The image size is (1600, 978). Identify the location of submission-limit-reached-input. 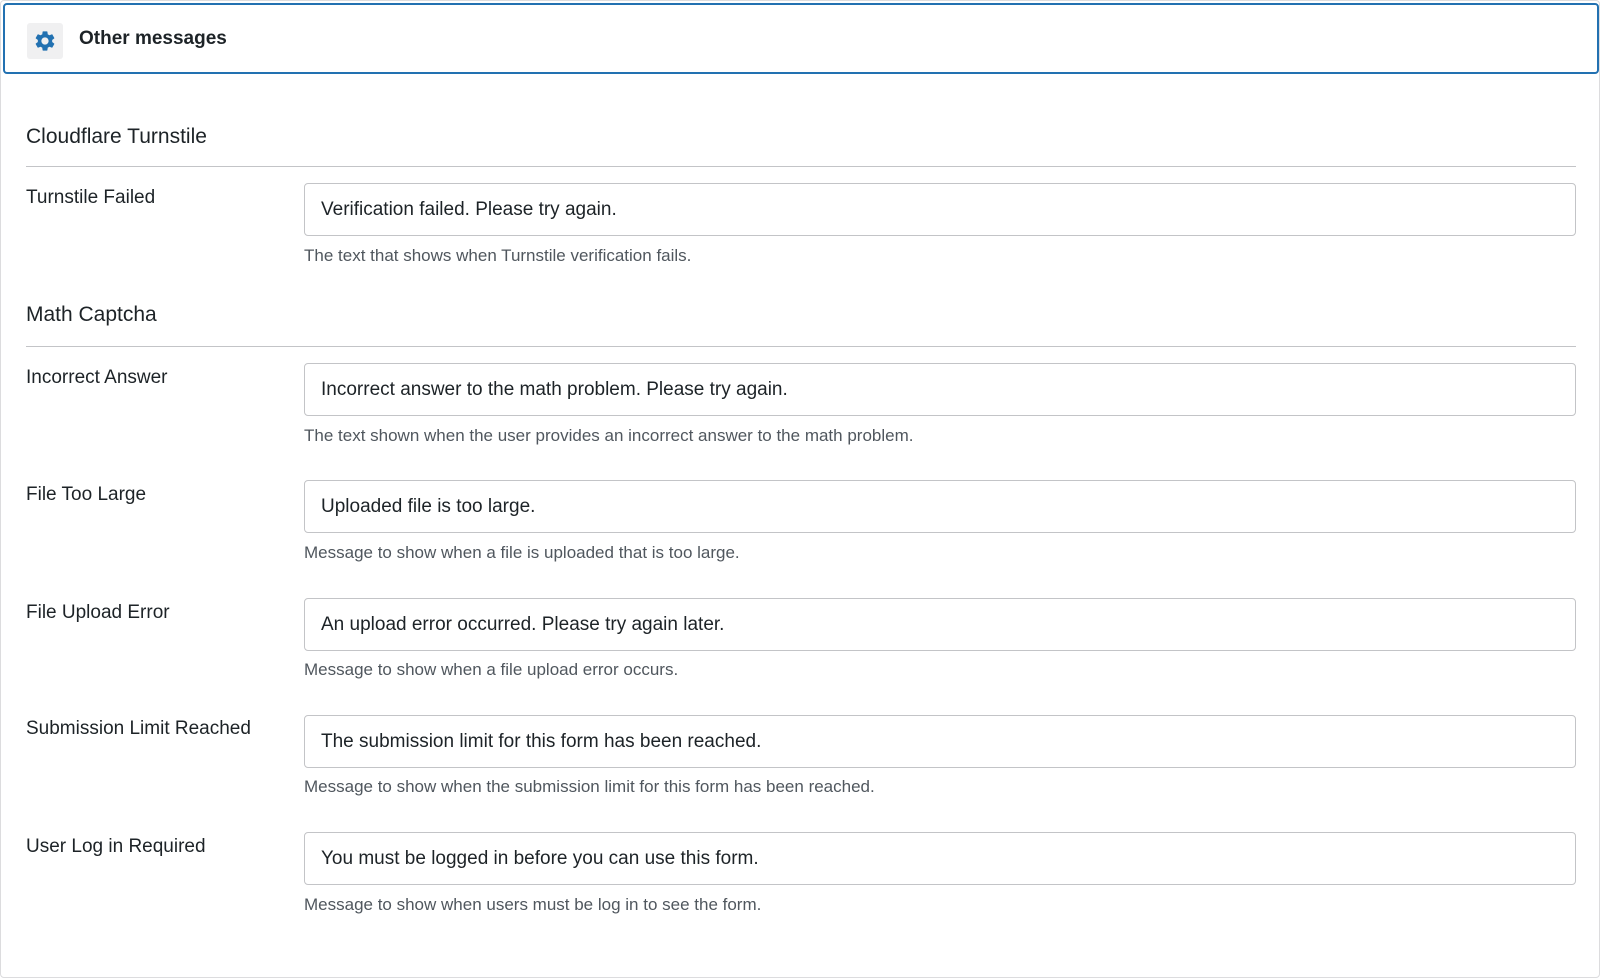
(940, 741).